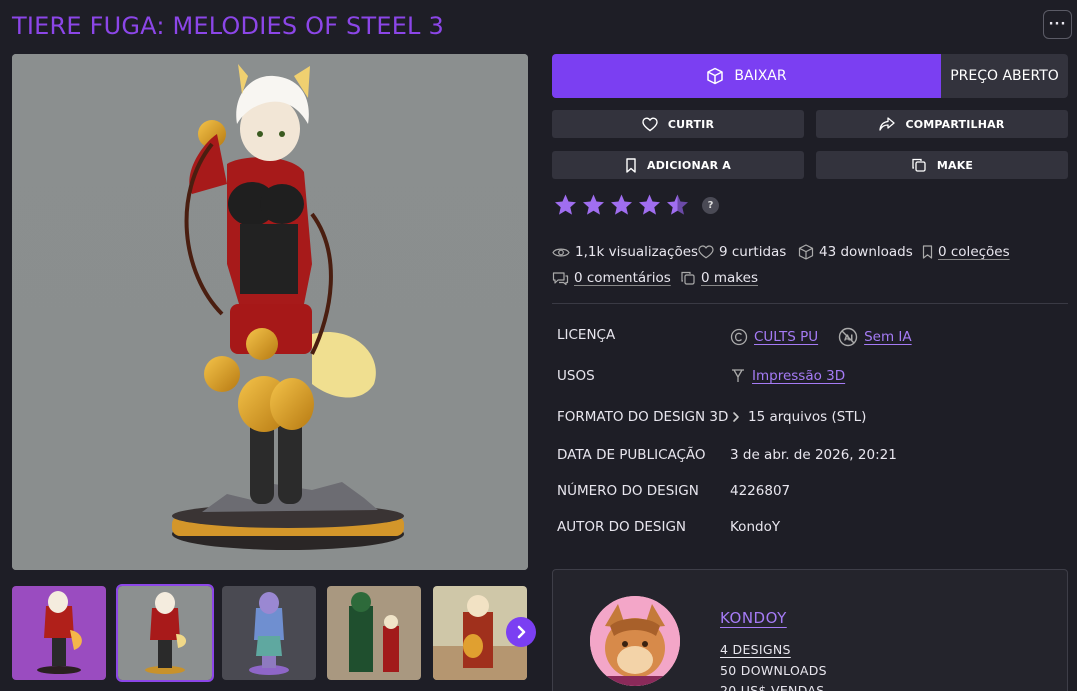 Image resolution: width=1077 pixels, height=691 pixels. Describe the element at coordinates (813, 455) in the screenshot. I see `published-value: 3 de abr. de 2026, 20:21` at that location.